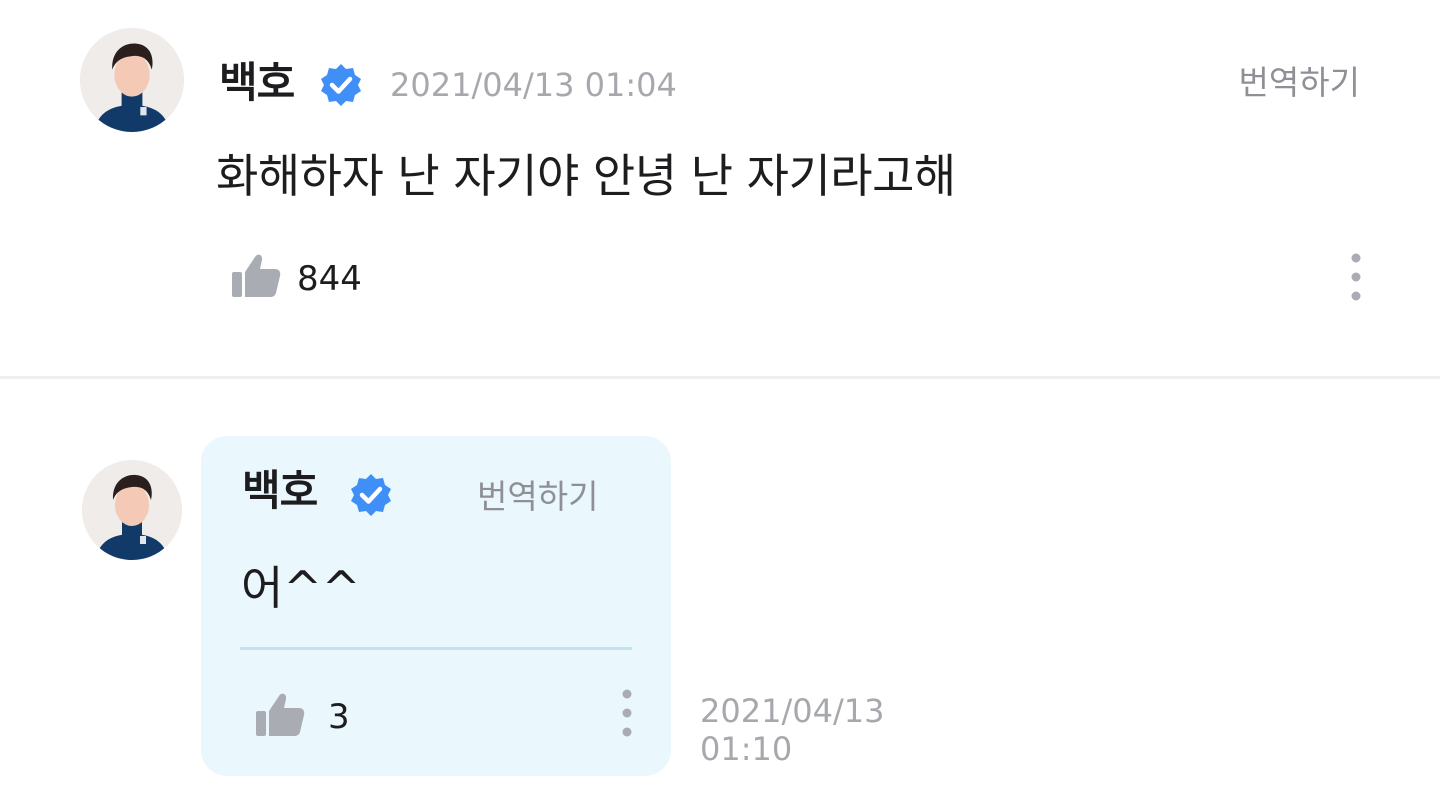 This screenshot has height=797, width=1440. I want to click on section-divider, so click(720, 377).